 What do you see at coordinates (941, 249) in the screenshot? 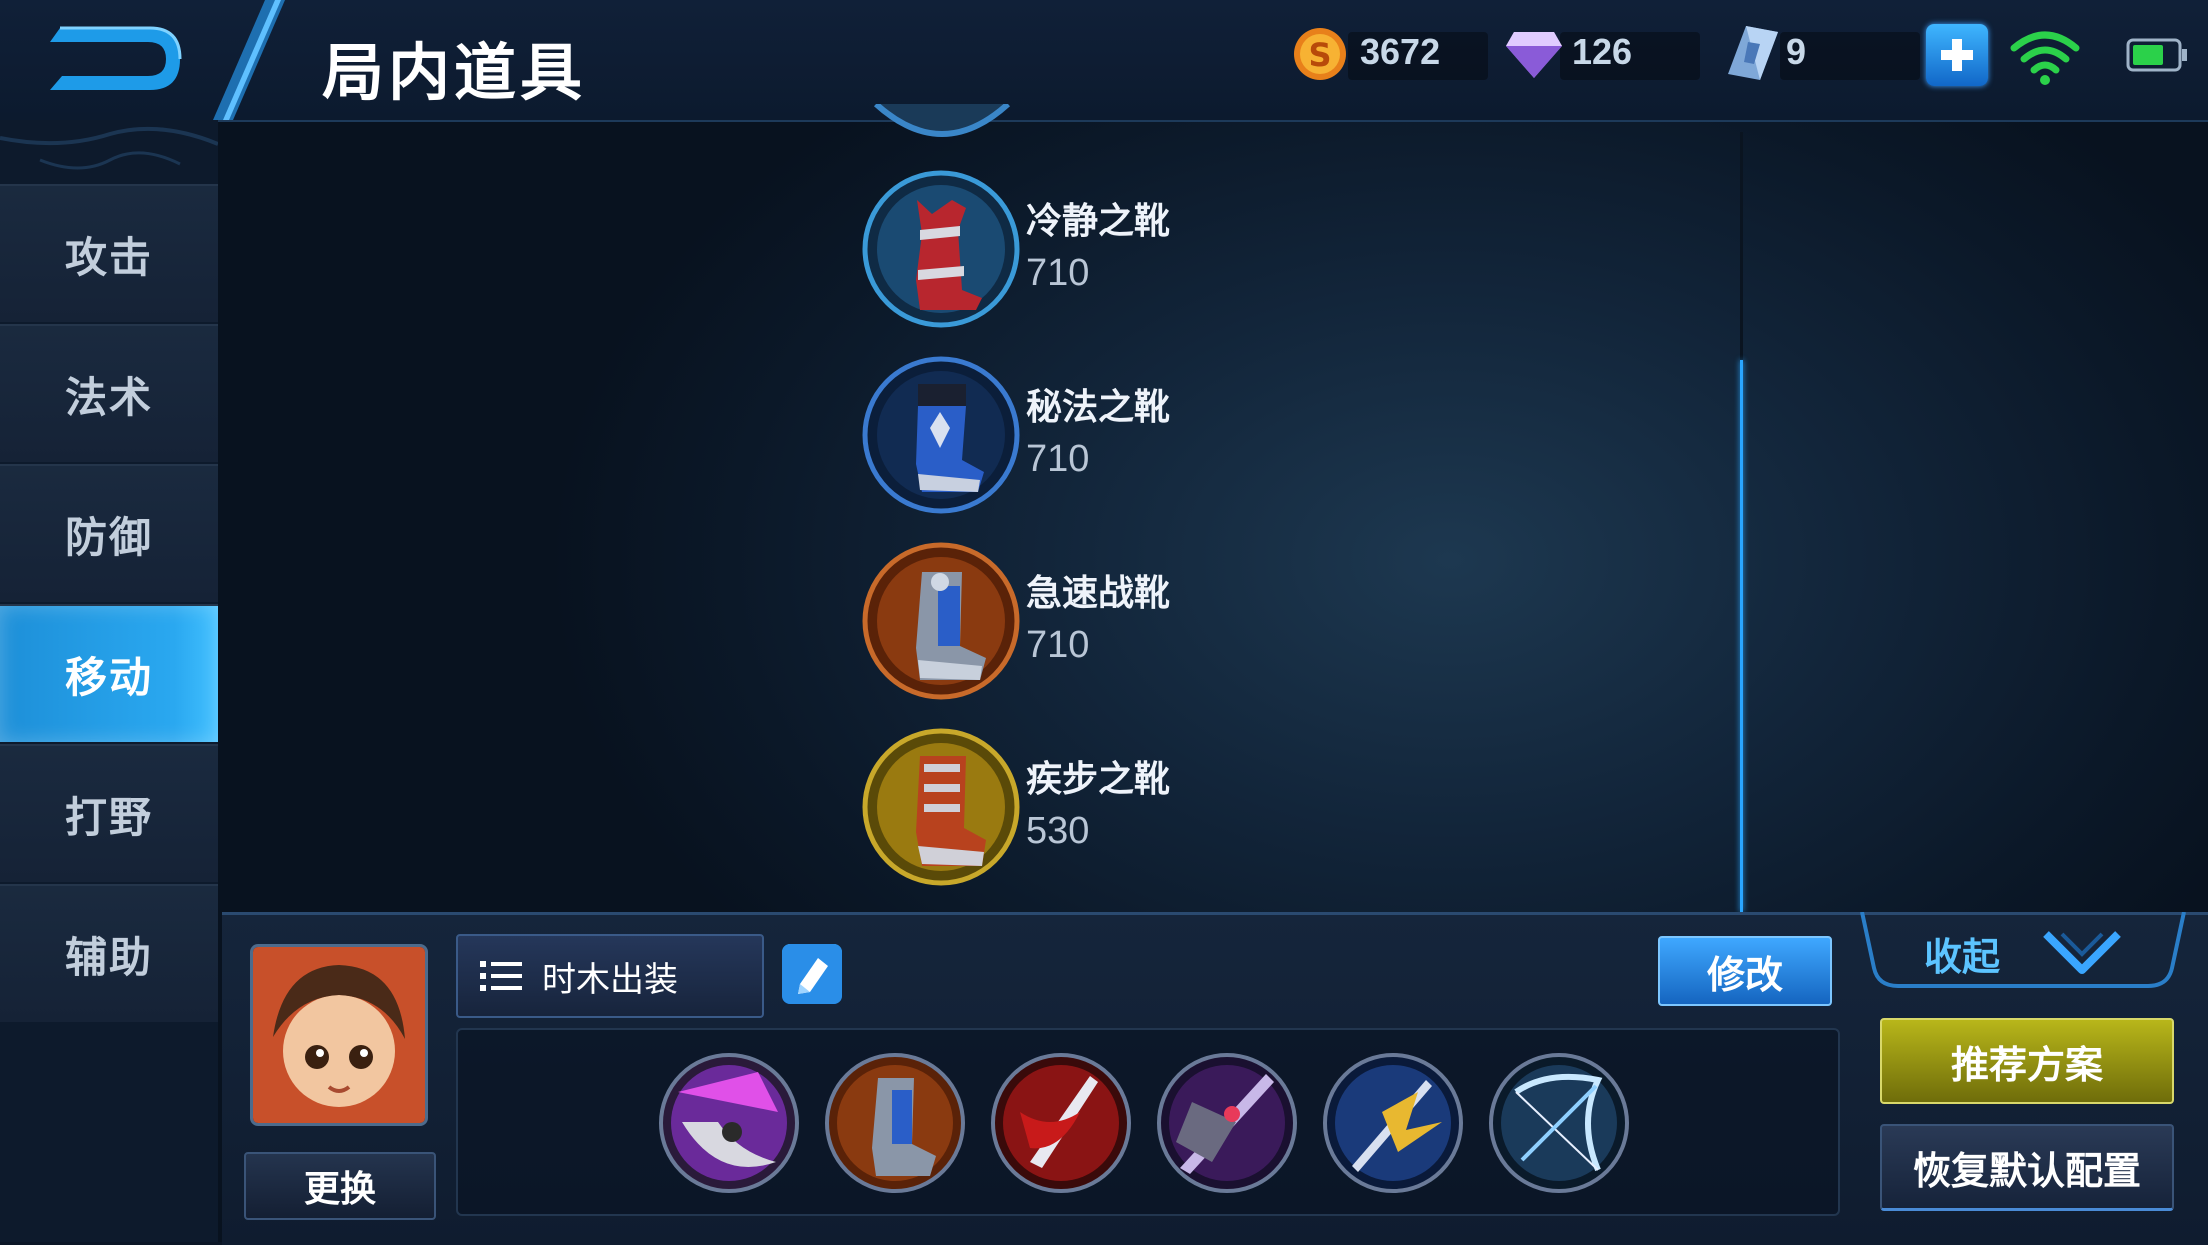
I see `cool-boots-icon` at bounding box center [941, 249].